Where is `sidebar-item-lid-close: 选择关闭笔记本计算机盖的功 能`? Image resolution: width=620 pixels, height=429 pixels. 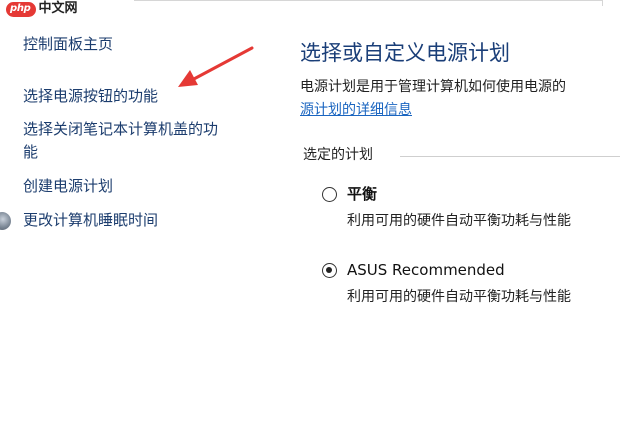 sidebar-item-lid-close: 选择关闭笔记本计算机盖的功 能 is located at coordinates (140, 141).